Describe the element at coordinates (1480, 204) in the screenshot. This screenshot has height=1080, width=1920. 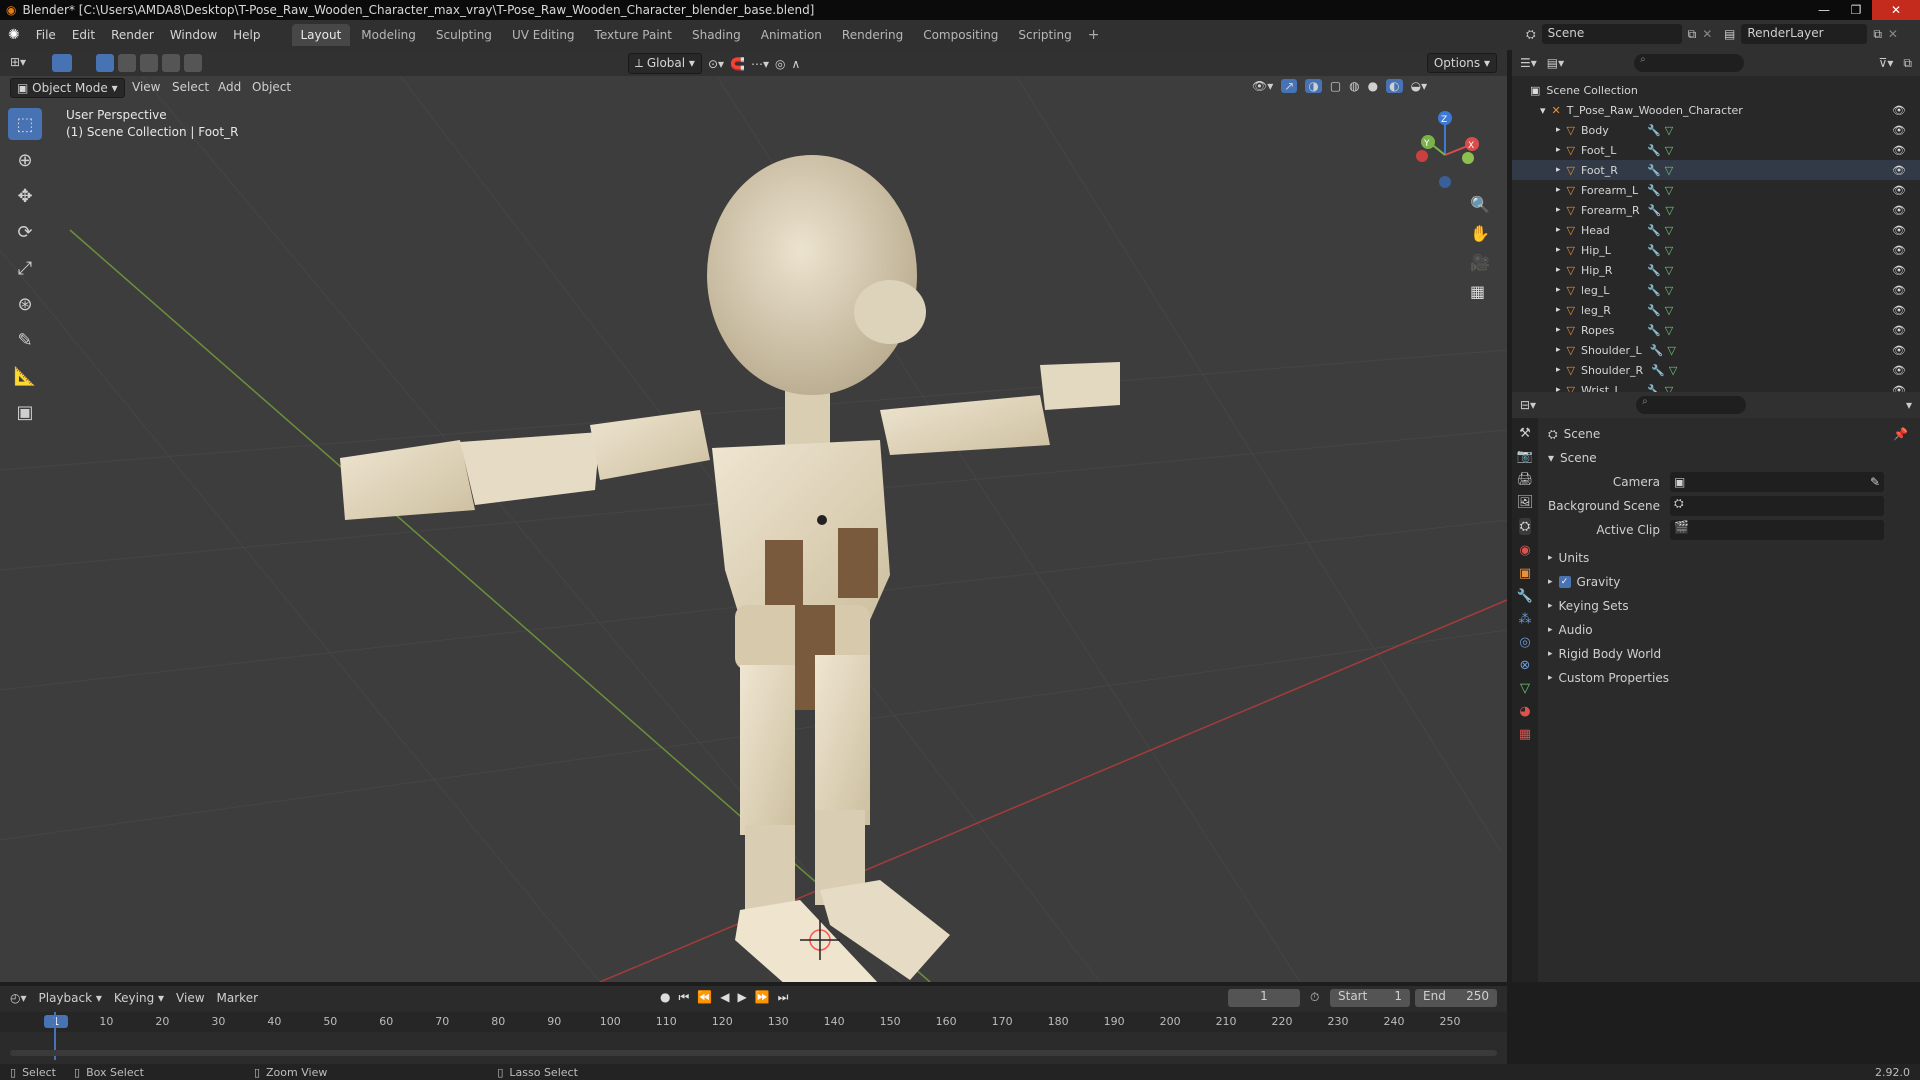
I see `zoom-icon: 🔍` at that location.